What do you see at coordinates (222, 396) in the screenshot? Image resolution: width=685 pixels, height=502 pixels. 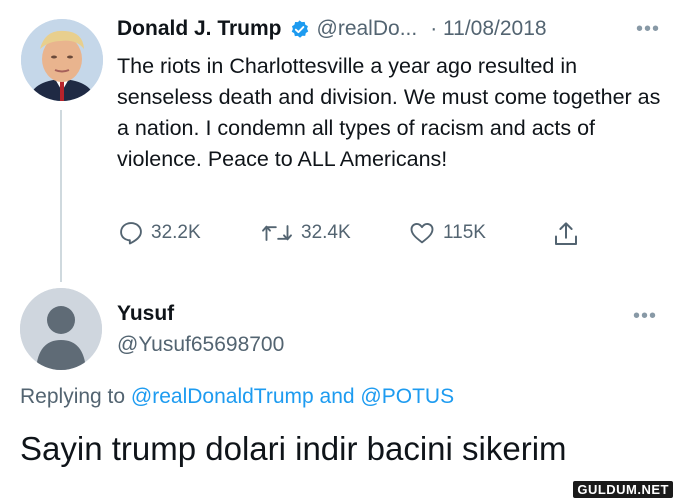 I see `replying-user-link-1: @realDonaldTrump` at bounding box center [222, 396].